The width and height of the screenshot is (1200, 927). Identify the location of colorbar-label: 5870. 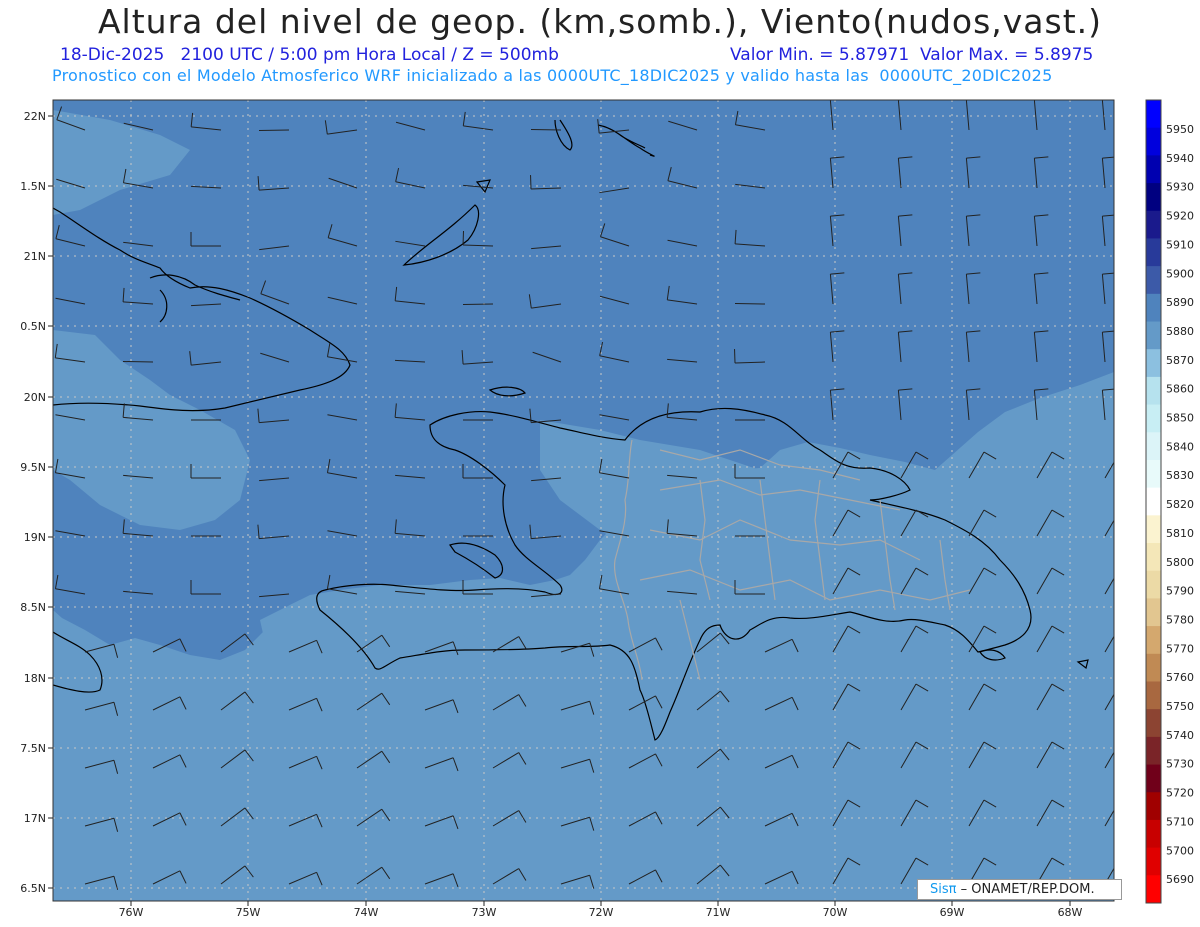
(1180, 360).